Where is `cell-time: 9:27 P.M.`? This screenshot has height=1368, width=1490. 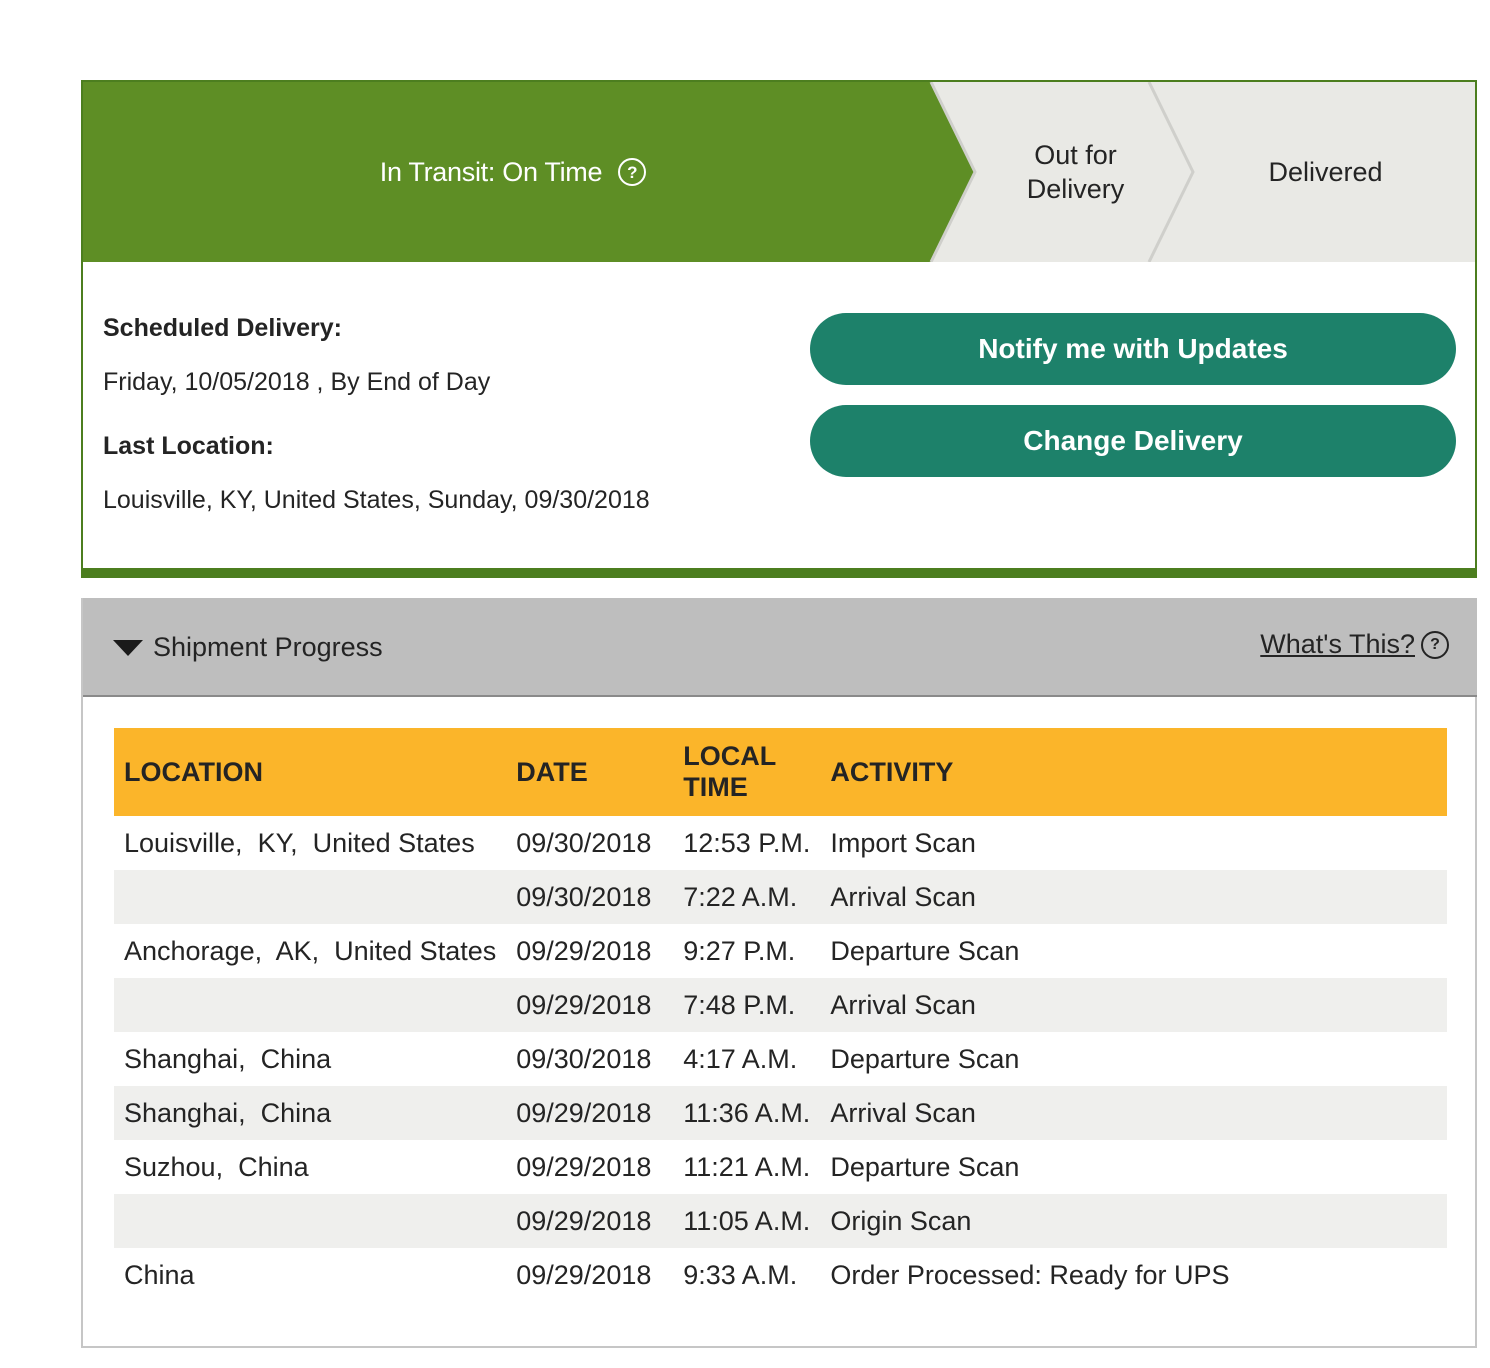 cell-time: 9:27 P.M. is located at coordinates (739, 950).